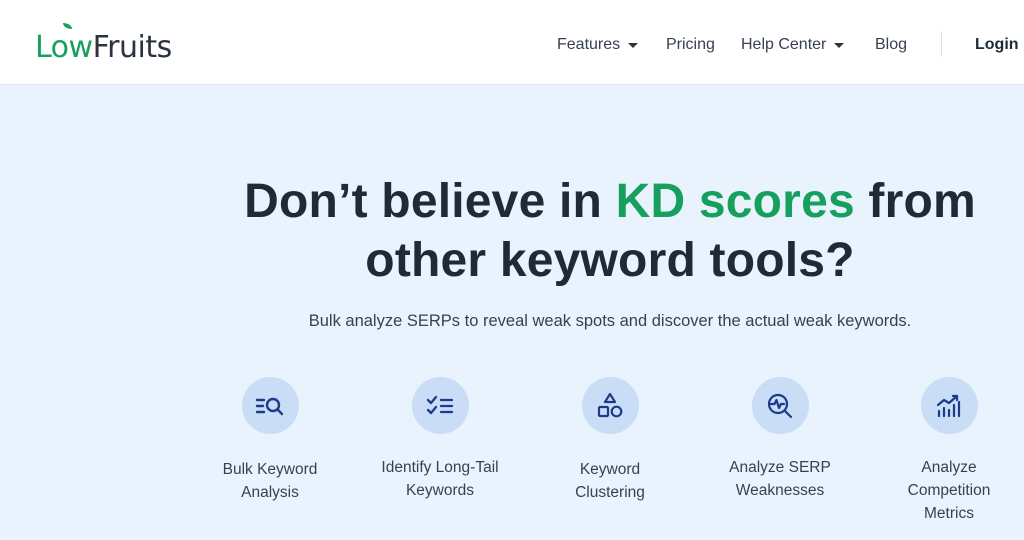 The width and height of the screenshot is (1024, 540). I want to click on nav-blog-label: Blog, so click(891, 44).